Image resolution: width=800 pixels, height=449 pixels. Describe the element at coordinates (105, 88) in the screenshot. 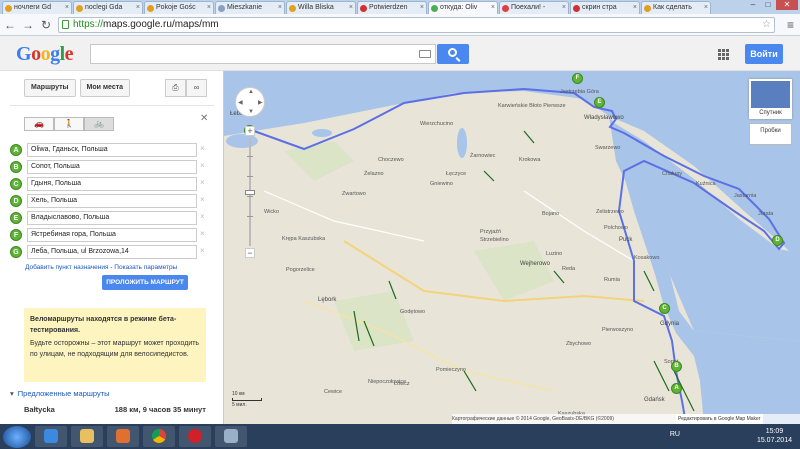

I see `my-places-button: Мои места` at that location.